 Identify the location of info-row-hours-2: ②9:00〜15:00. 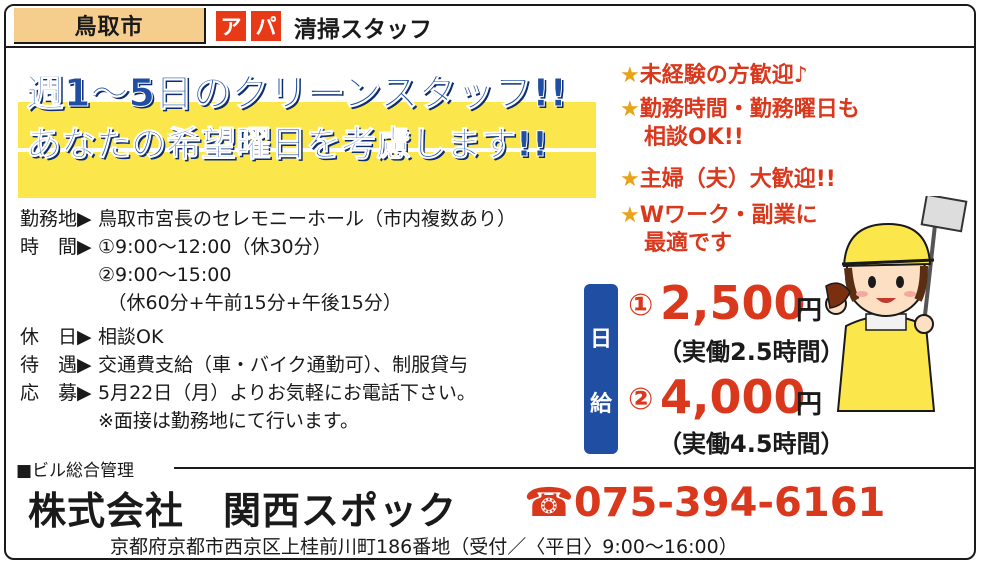
(125, 275).